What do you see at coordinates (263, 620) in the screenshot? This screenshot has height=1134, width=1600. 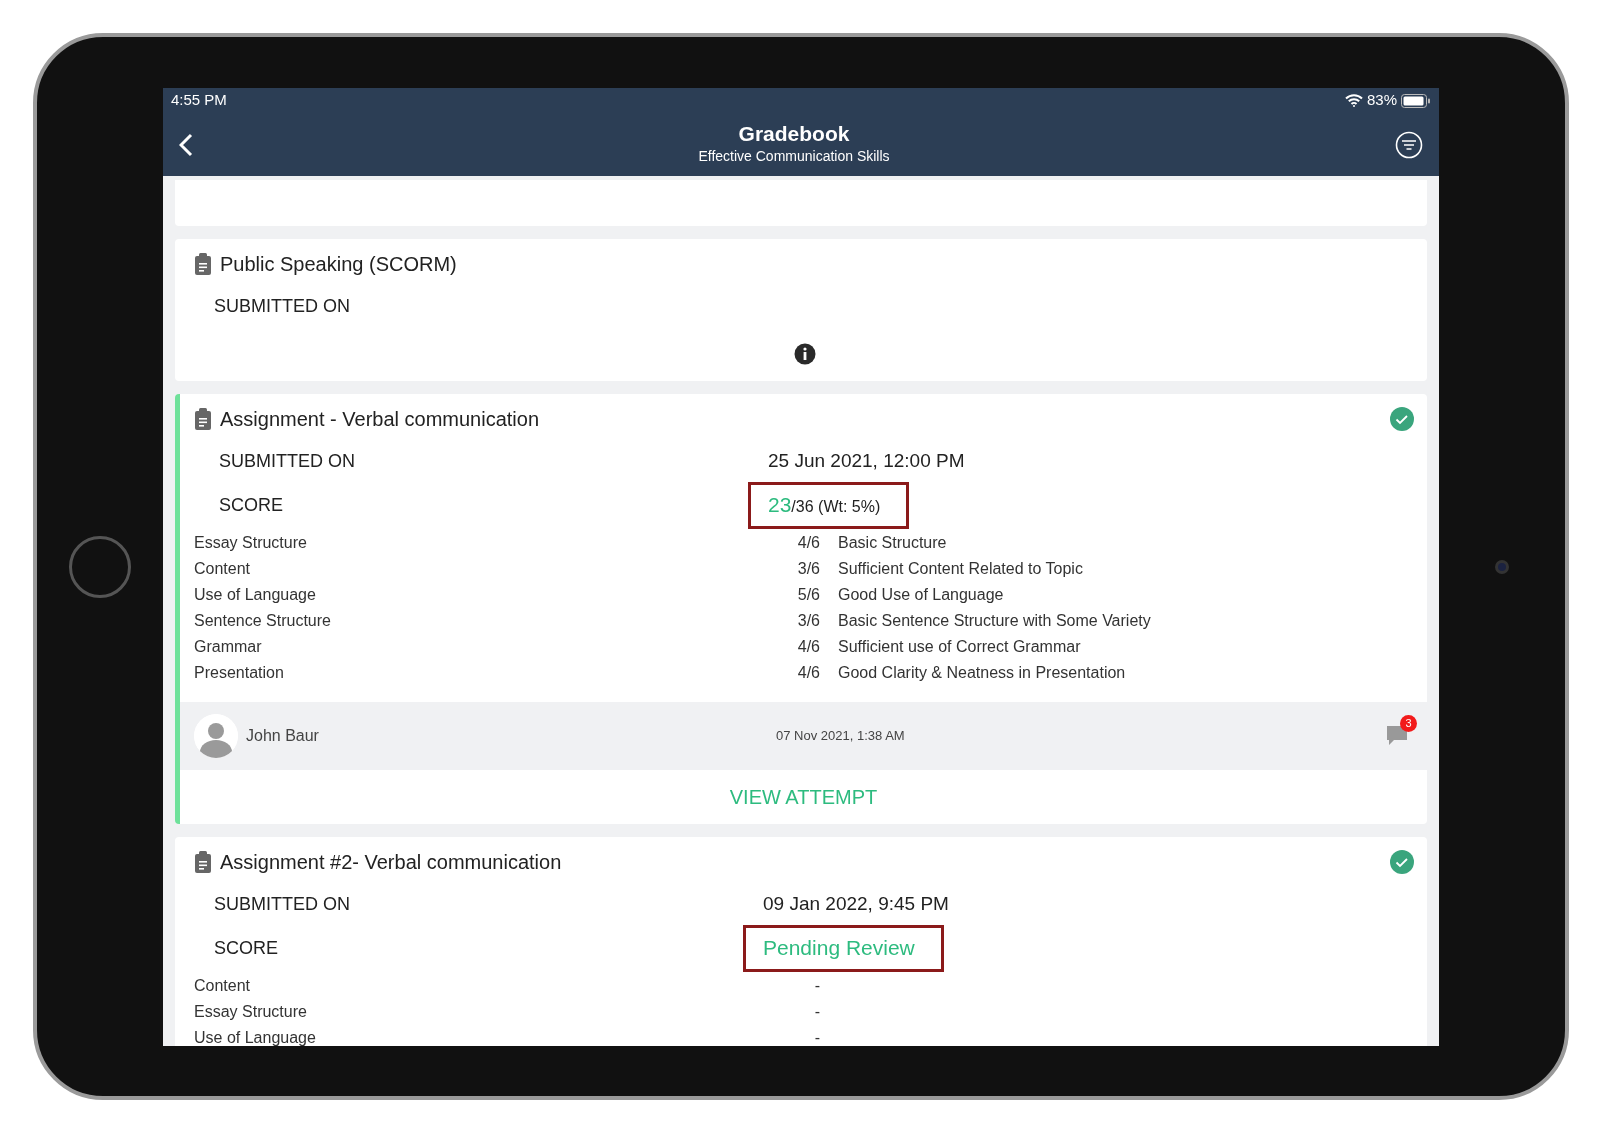 I see `criterion-name: Sentence Structure` at bounding box center [263, 620].